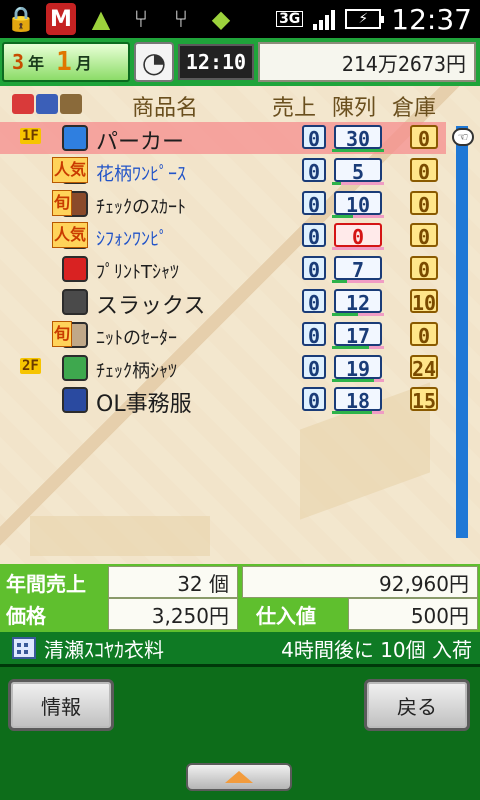  What do you see at coordinates (136, 371) in the screenshot?
I see `product-name: ﾁｪｯｸ柄ｼｬﾂ` at bounding box center [136, 371].